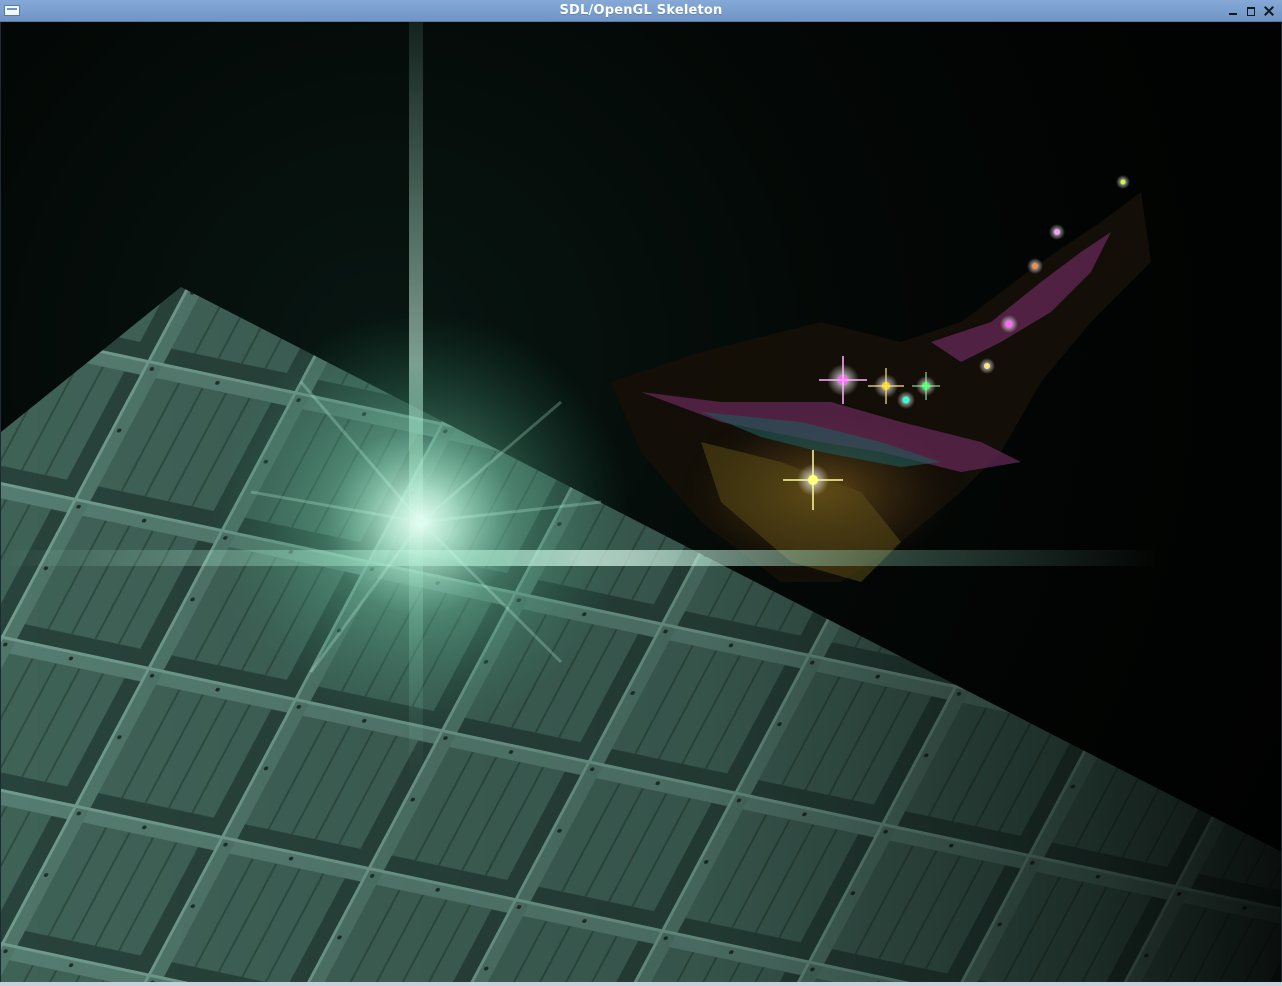  I want to click on maximize-icon, so click(1251, 11).